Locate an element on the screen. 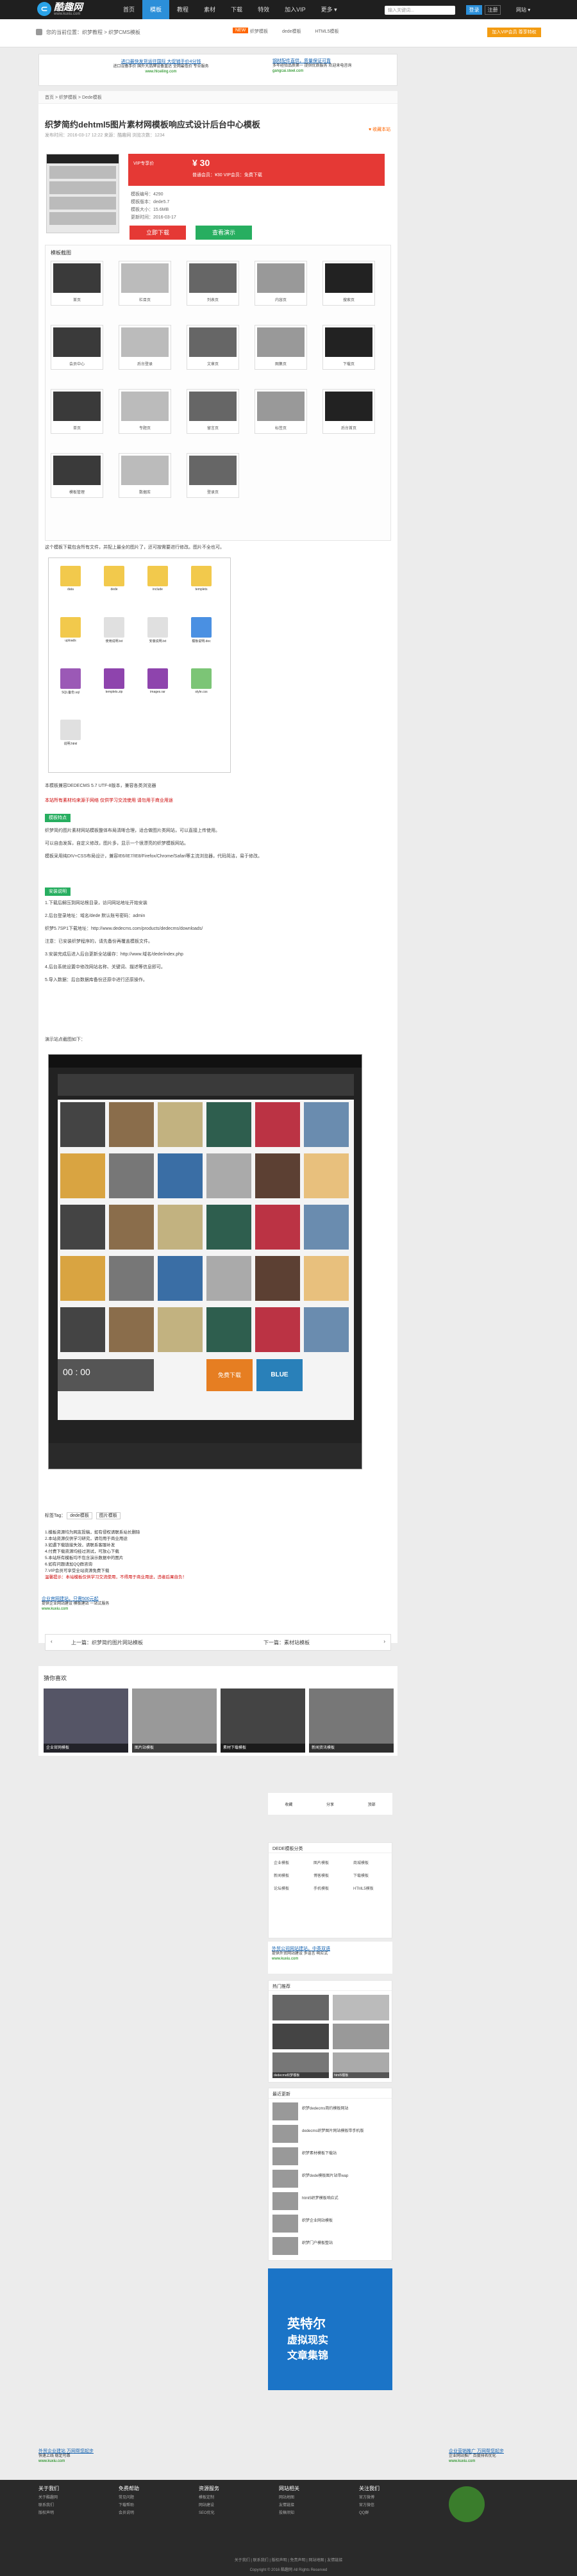 This screenshot has width=577, height=2576. article-breadcrumb: 首页 > 织梦模板 > Dede模板 is located at coordinates (217, 97).